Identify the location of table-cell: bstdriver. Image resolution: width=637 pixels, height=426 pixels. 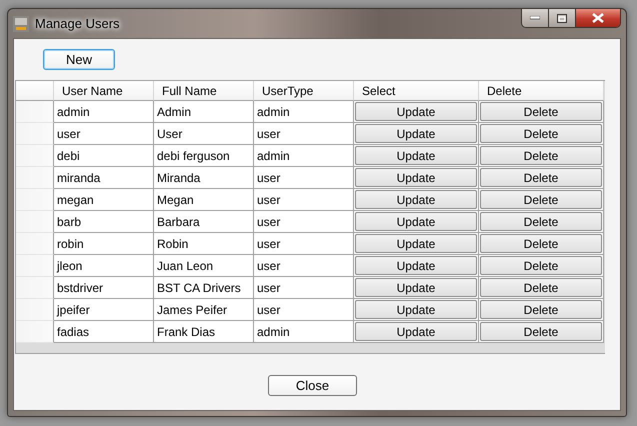
(104, 288).